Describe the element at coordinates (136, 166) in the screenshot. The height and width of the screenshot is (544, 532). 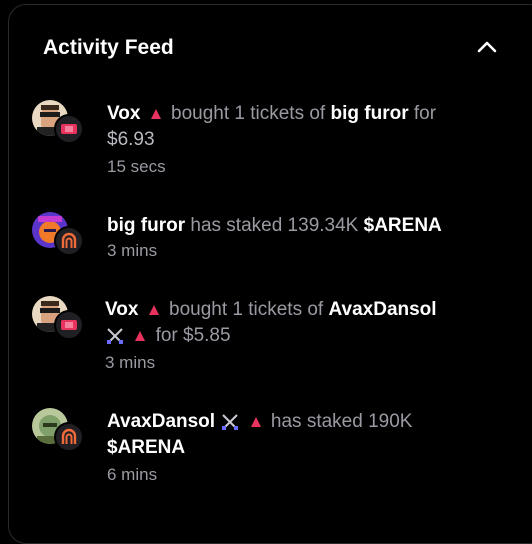
I see `timestamp: 15 secs` at that location.